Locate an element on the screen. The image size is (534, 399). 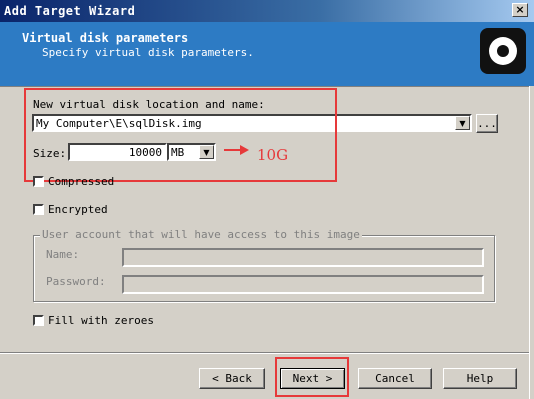
footer-separator is located at coordinates (267, 353).